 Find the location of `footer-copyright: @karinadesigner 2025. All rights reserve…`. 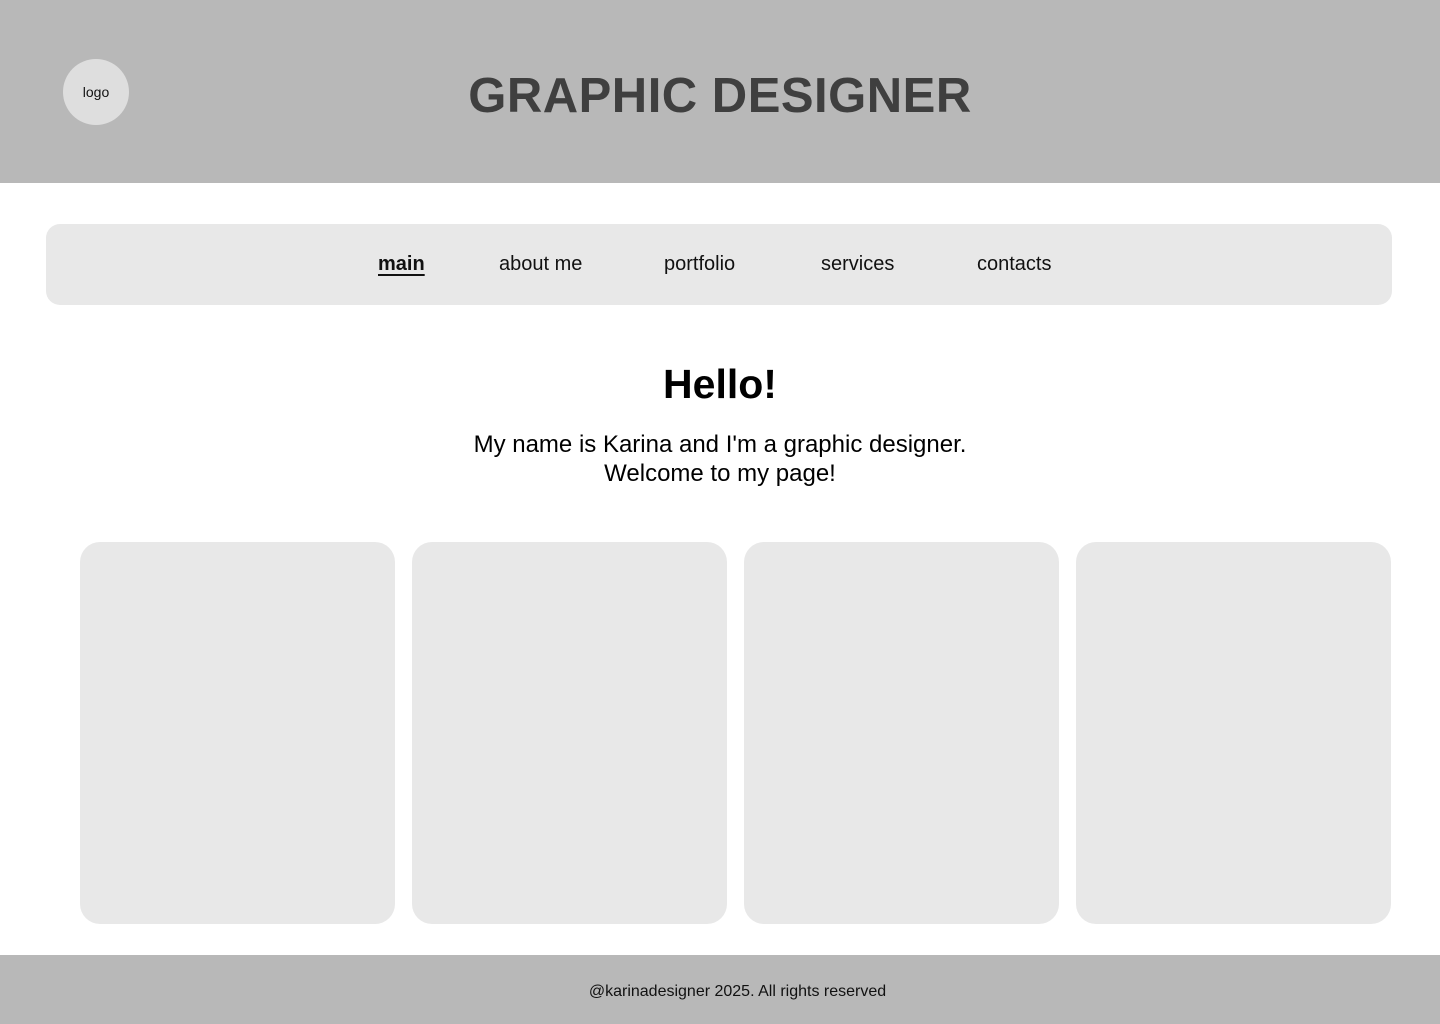

footer-copyright: @karinadesigner 2025. All rights reserve… is located at coordinates (737, 991).